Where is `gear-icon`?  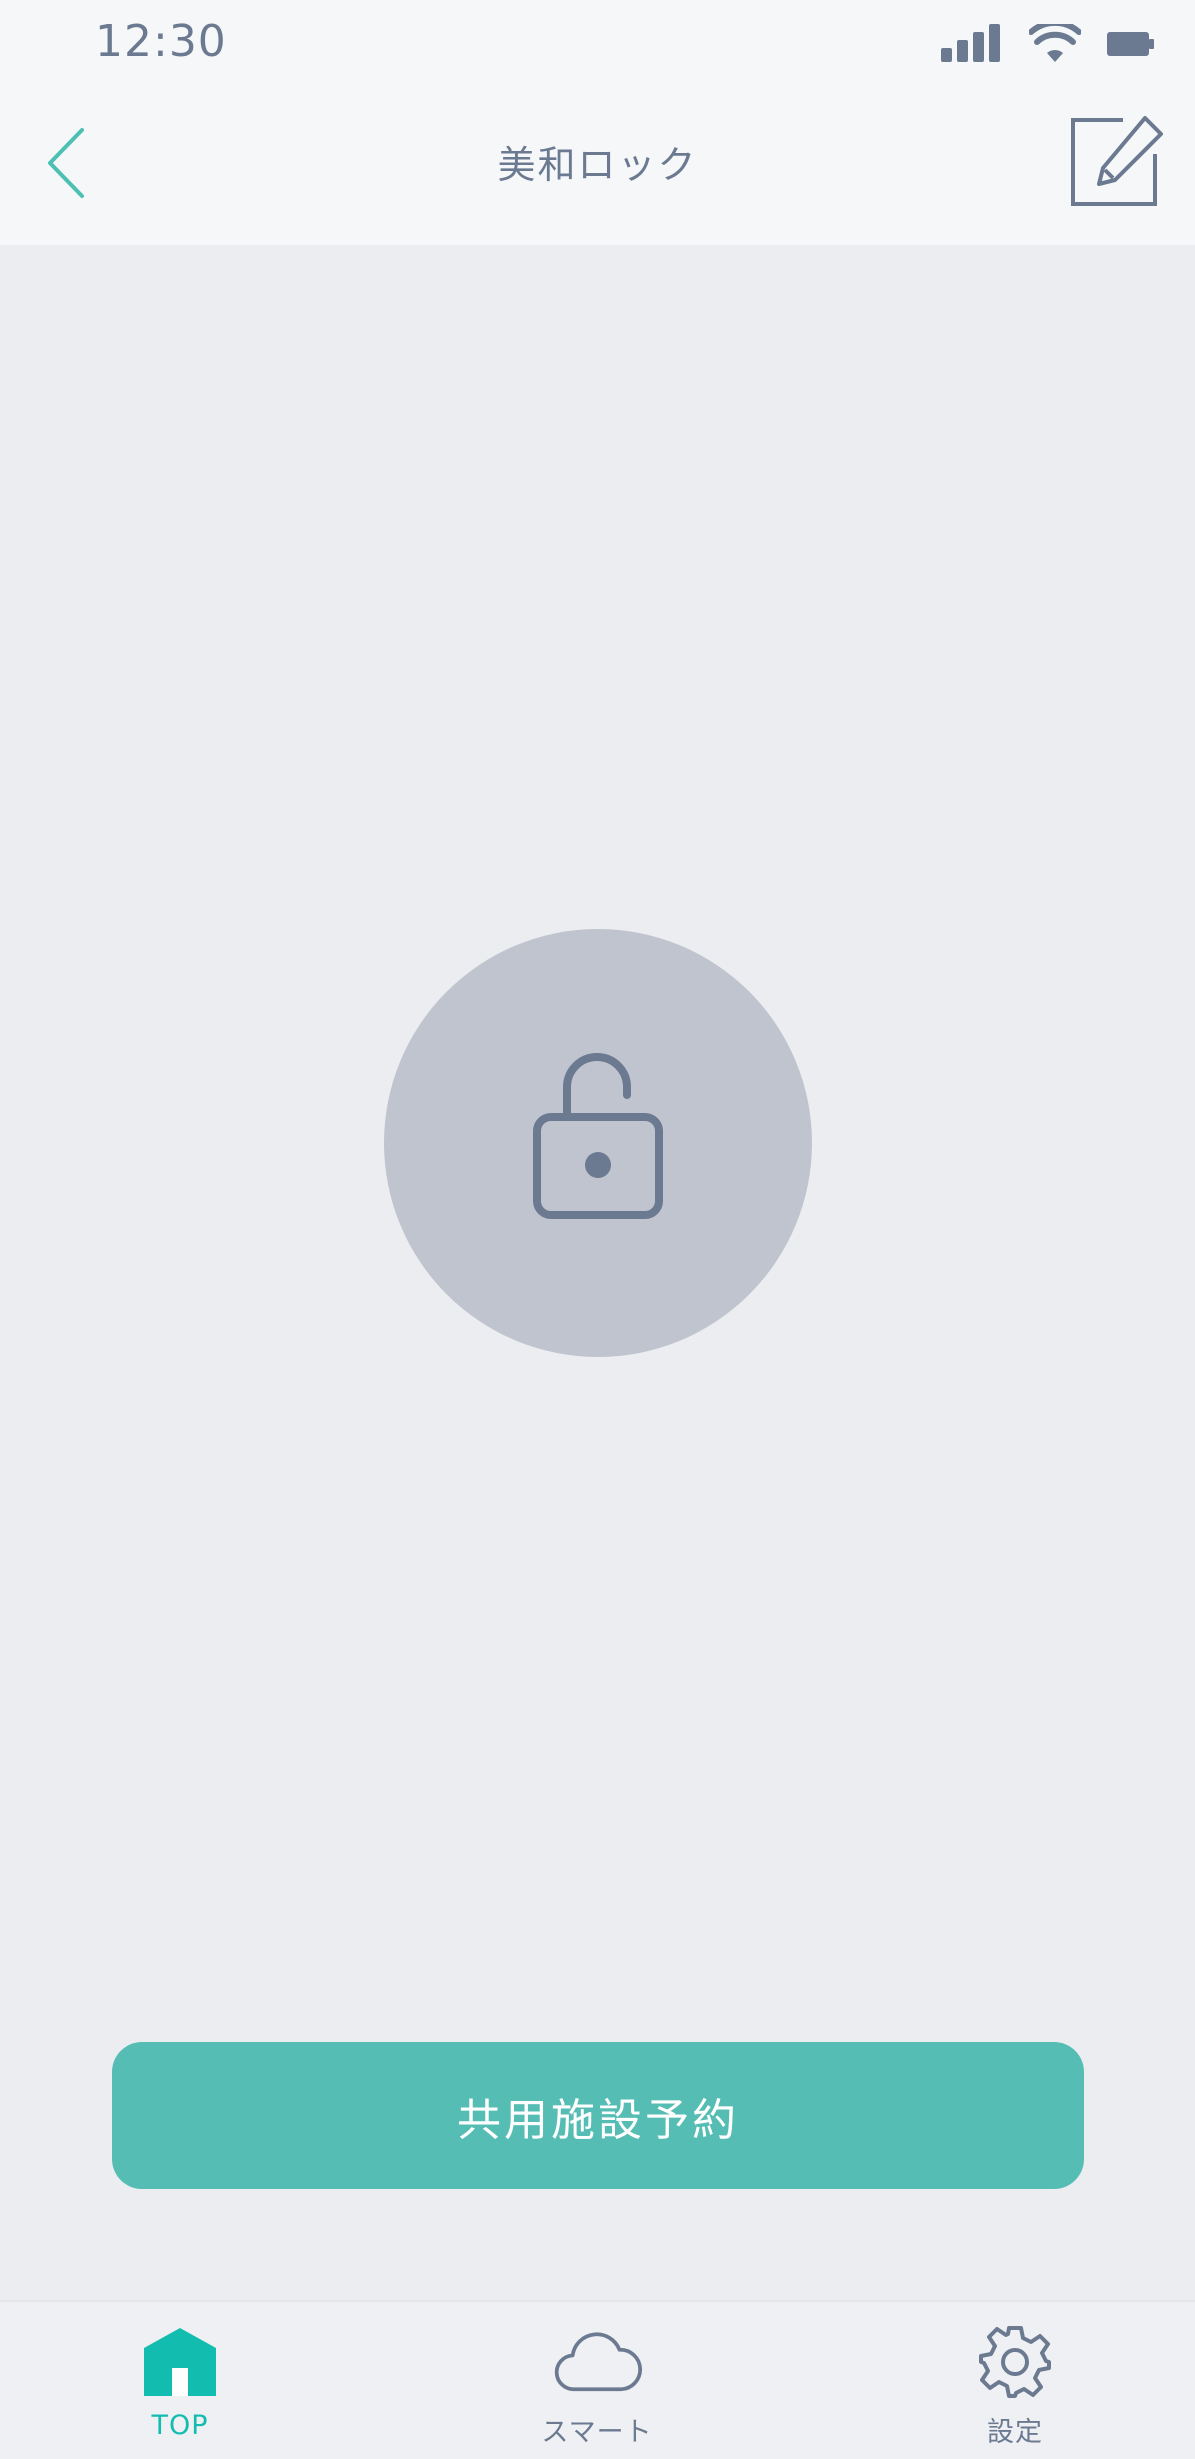
gear-icon is located at coordinates (1015, 2362).